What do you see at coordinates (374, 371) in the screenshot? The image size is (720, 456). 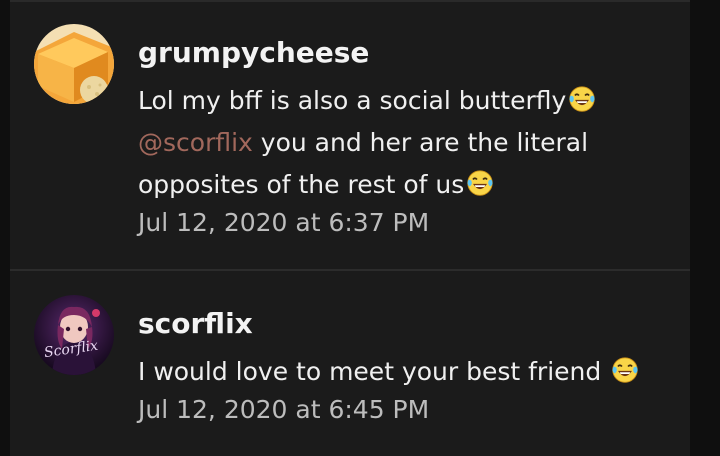 I see `comment-text-segment: I would love to meet your best friend` at bounding box center [374, 371].